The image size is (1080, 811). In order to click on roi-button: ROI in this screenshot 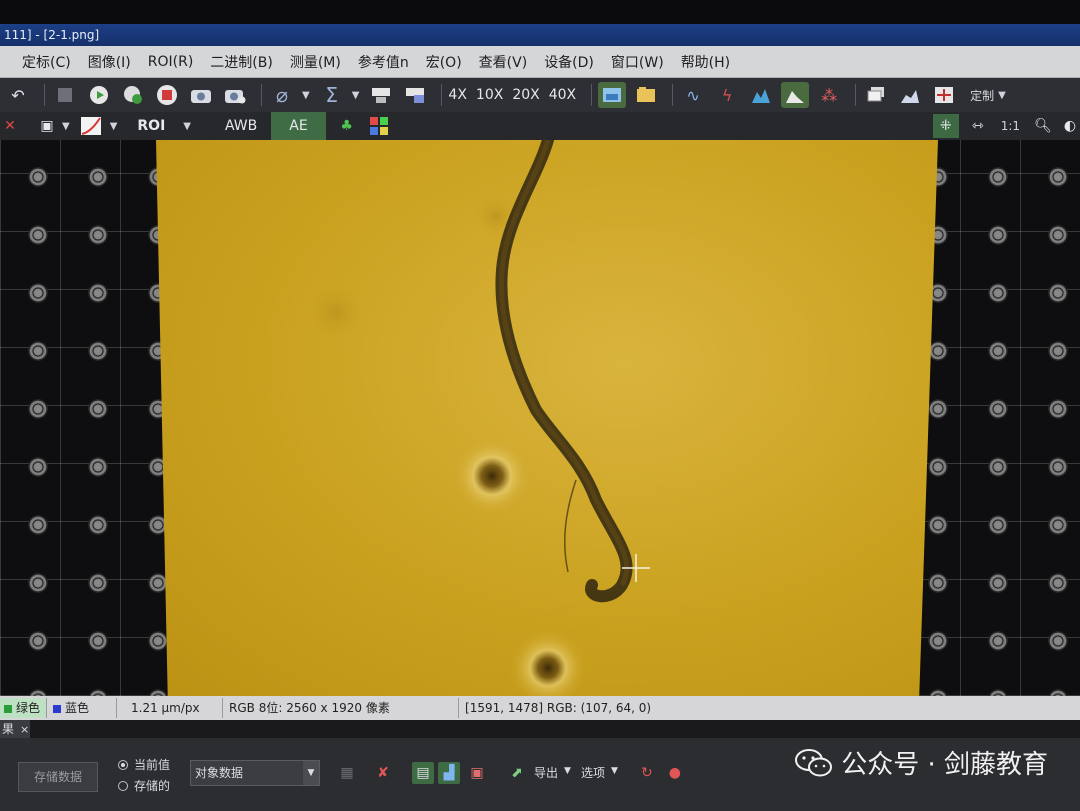, I will do `click(151, 126)`.